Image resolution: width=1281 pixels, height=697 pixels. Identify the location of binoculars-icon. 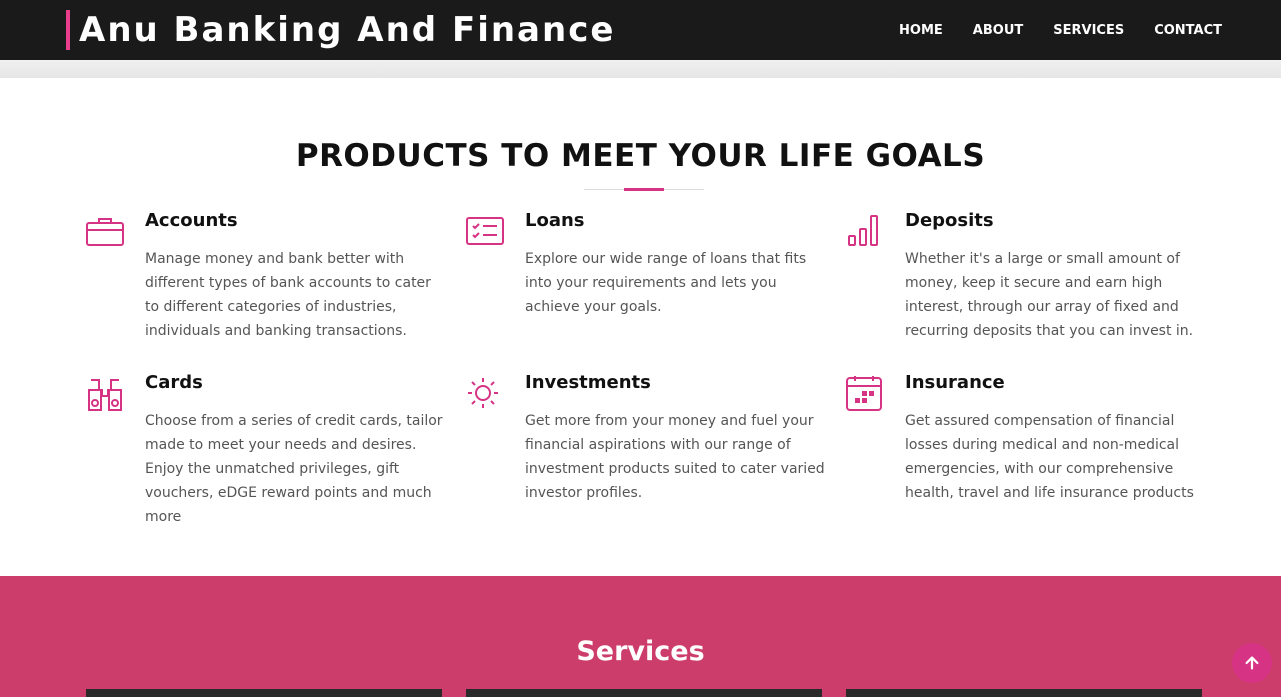
(105, 396).